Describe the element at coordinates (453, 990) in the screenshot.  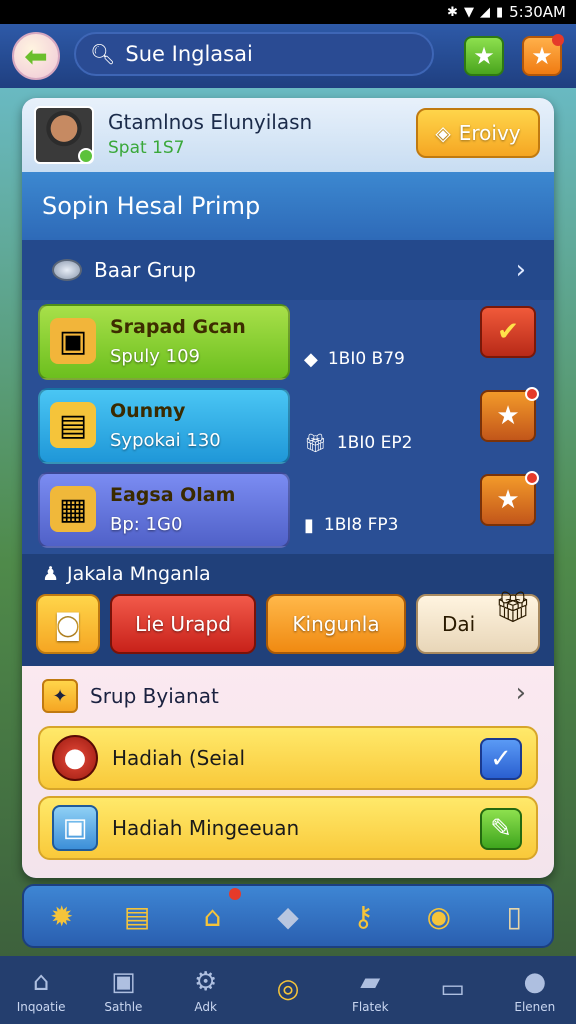
I see `nav-item-card: ▭` at that location.